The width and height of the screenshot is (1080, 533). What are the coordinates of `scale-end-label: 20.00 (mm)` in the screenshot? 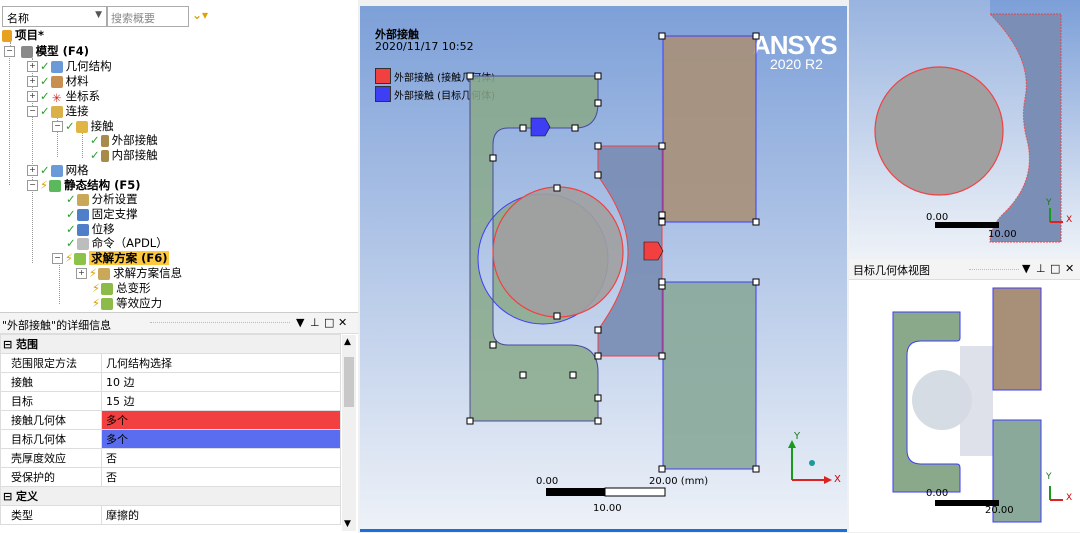 It's located at (679, 481).